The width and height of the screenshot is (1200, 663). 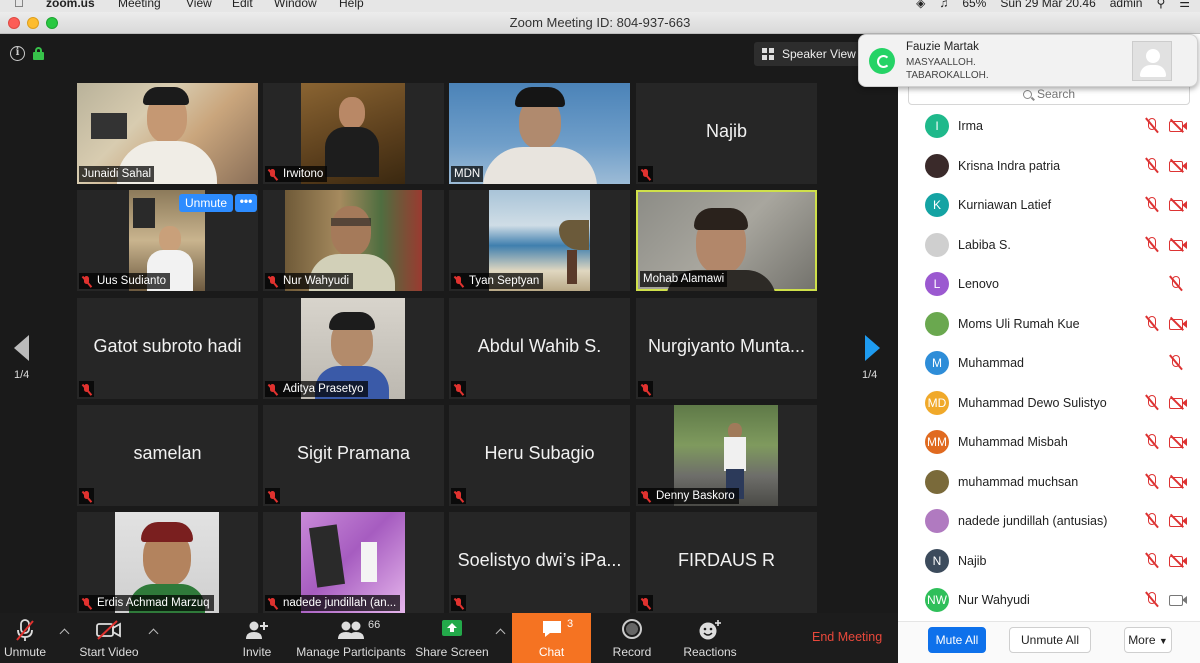 I want to click on menu-edit: Edit, so click(x=242, y=4).